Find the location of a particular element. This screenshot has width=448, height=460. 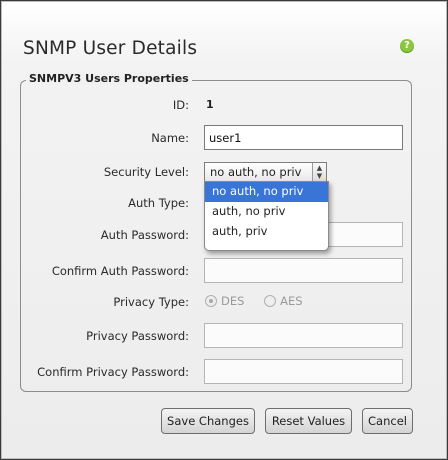

dialog-title: SNMP User Details is located at coordinates (110, 48).